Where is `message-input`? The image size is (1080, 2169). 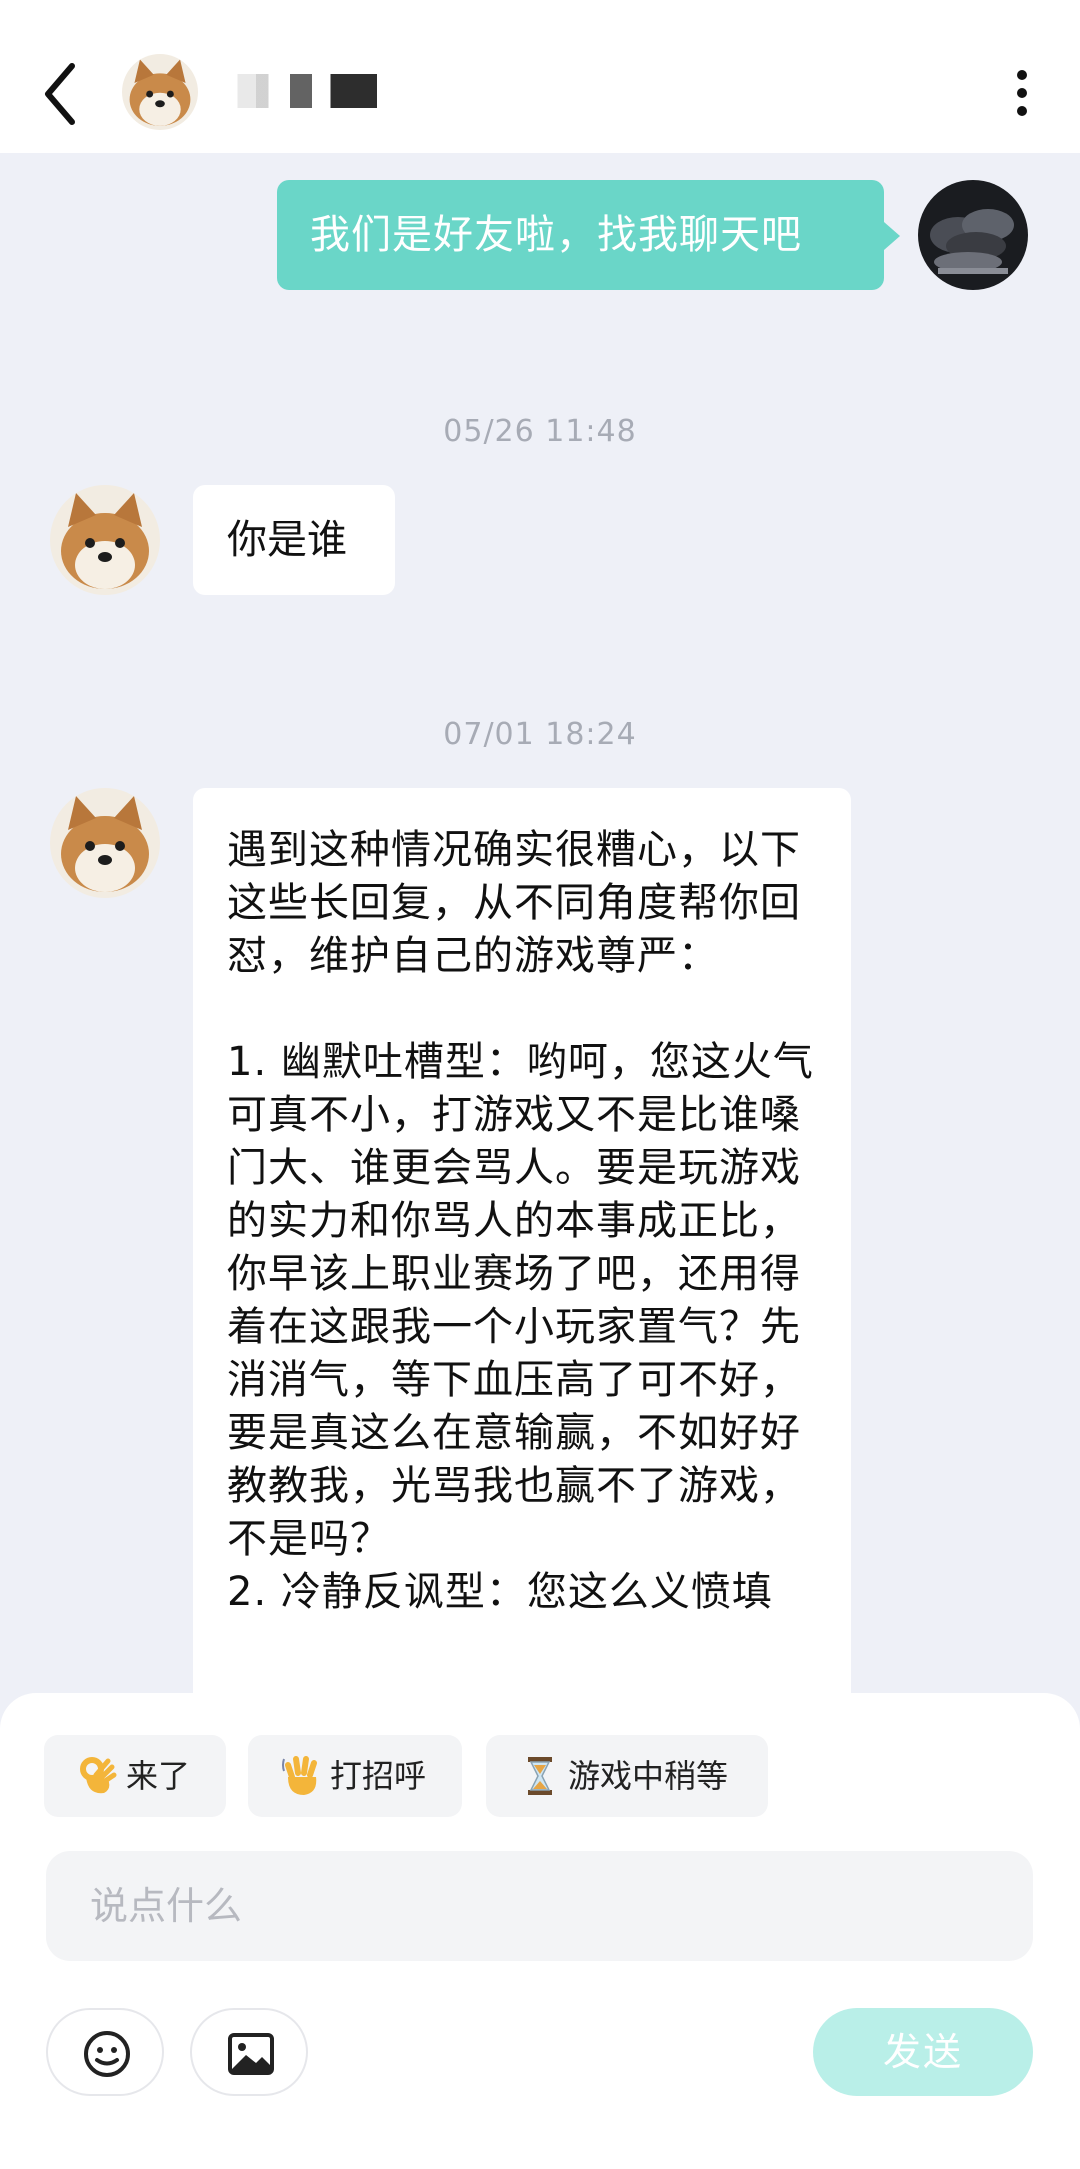
message-input is located at coordinates (539, 1906).